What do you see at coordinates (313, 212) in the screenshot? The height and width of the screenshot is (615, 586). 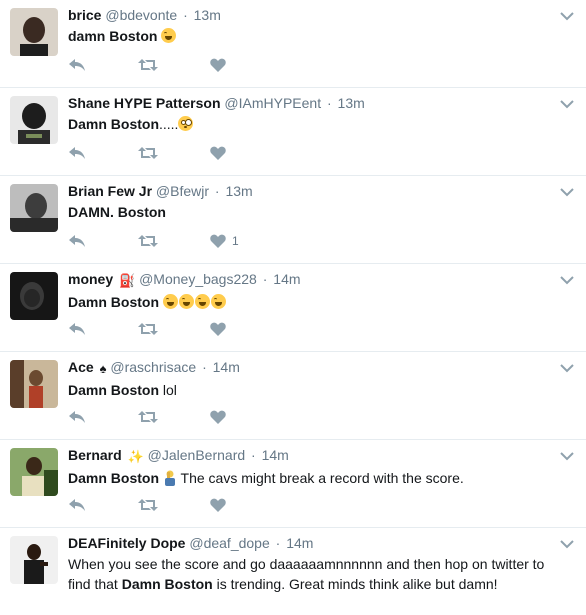 I see `tweet-text: DAMN. Boston` at bounding box center [313, 212].